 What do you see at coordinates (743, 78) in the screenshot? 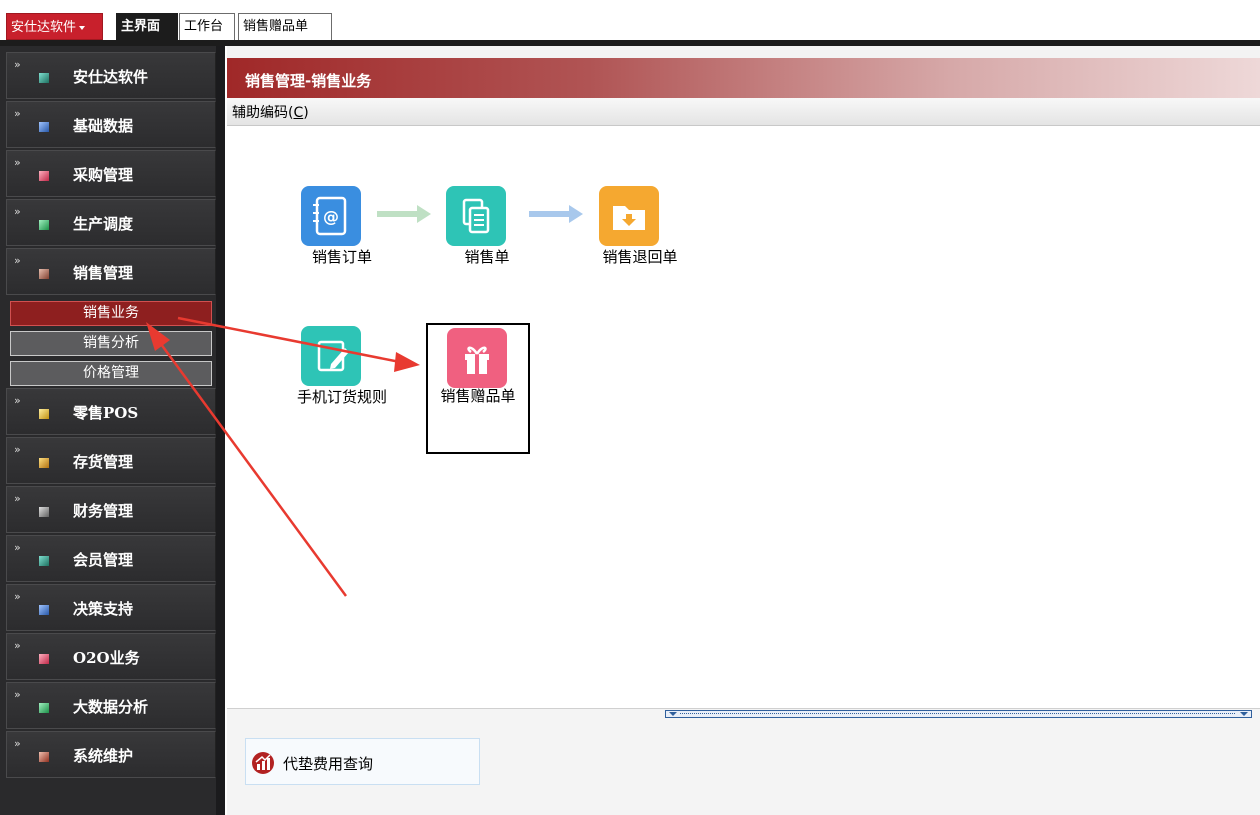
I see `module-title-bar: 销售管理-销售业务` at bounding box center [743, 78].